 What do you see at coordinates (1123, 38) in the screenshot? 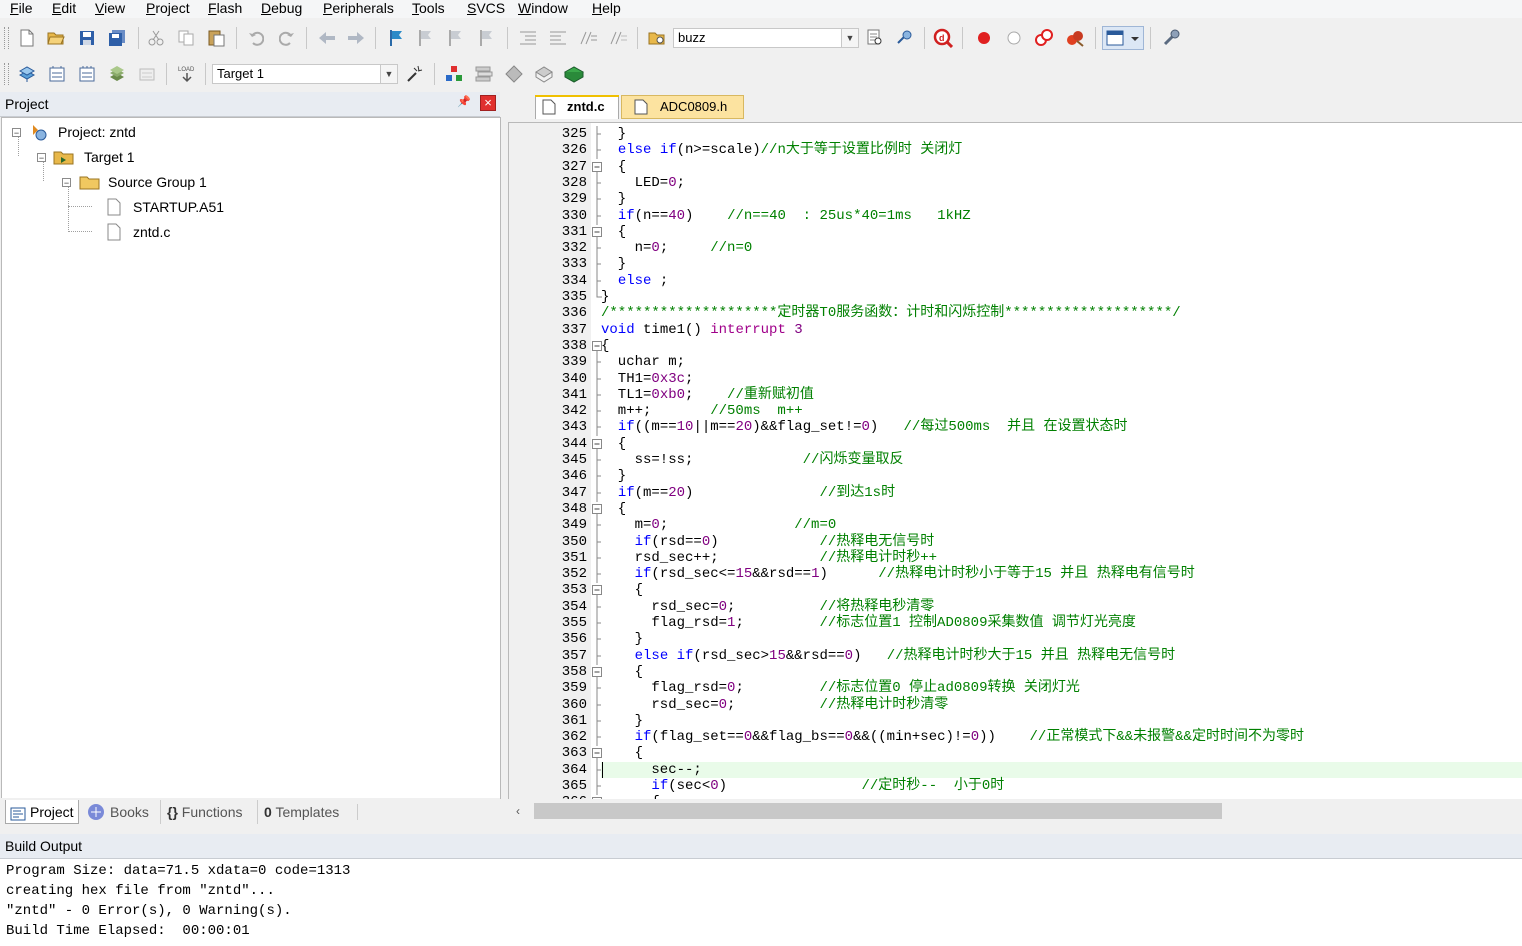
I see `window-layout-icon` at bounding box center [1123, 38].